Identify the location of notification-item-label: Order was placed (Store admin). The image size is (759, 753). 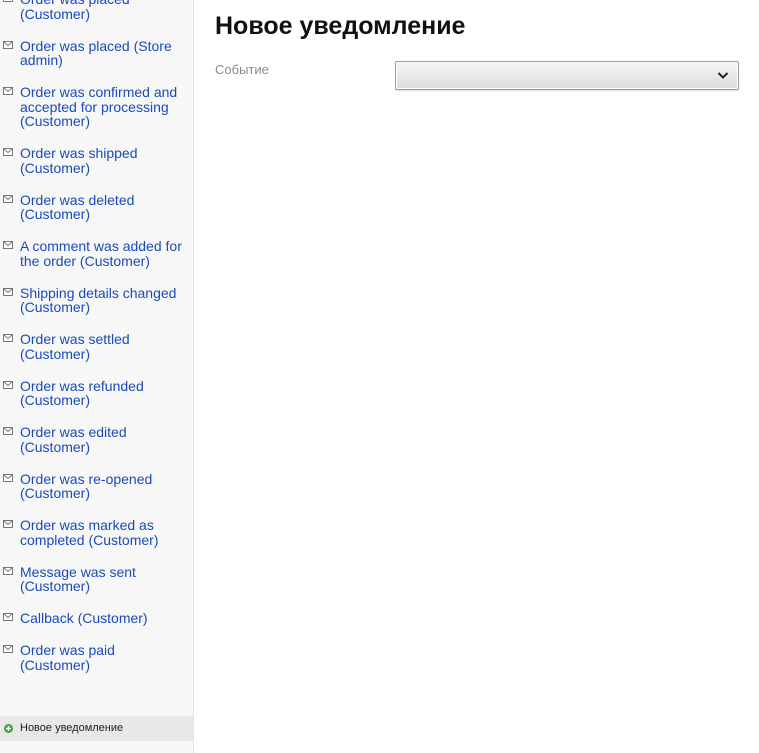
(96, 52).